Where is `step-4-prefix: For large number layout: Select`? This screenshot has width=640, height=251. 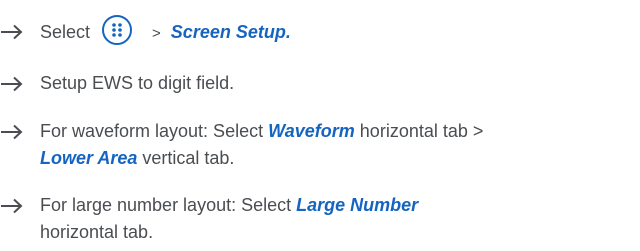 step-4-prefix: For large number layout: Select is located at coordinates (168, 205).